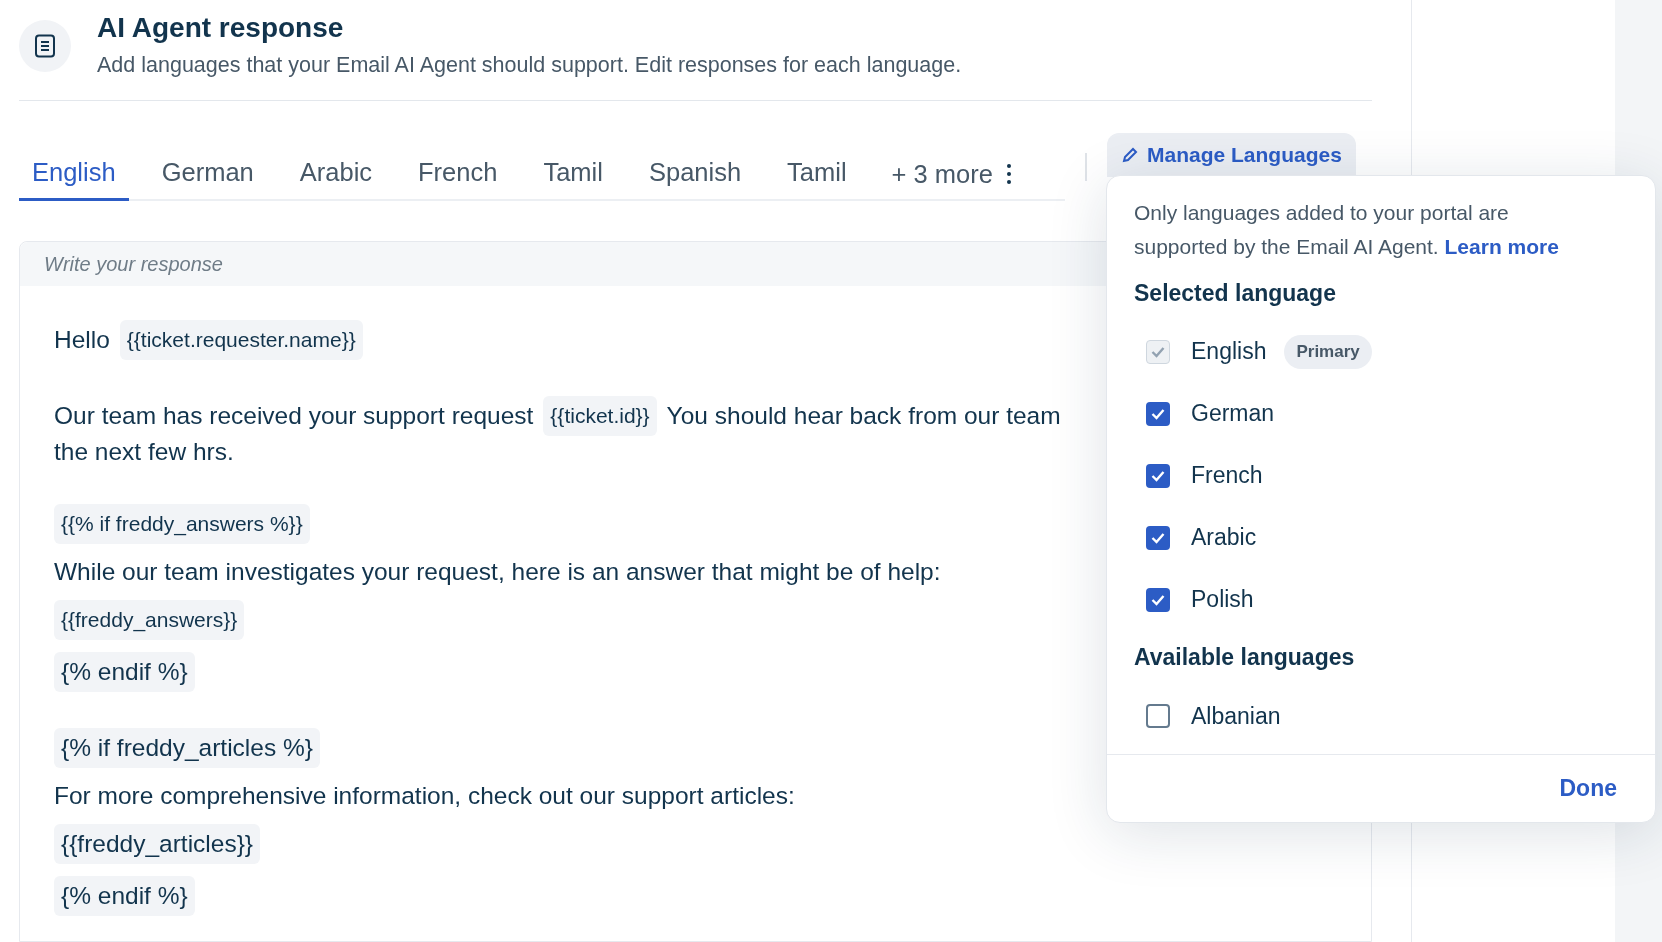 The width and height of the screenshot is (1662, 942). Describe the element at coordinates (458, 174) in the screenshot. I see `language-tab: French` at that location.